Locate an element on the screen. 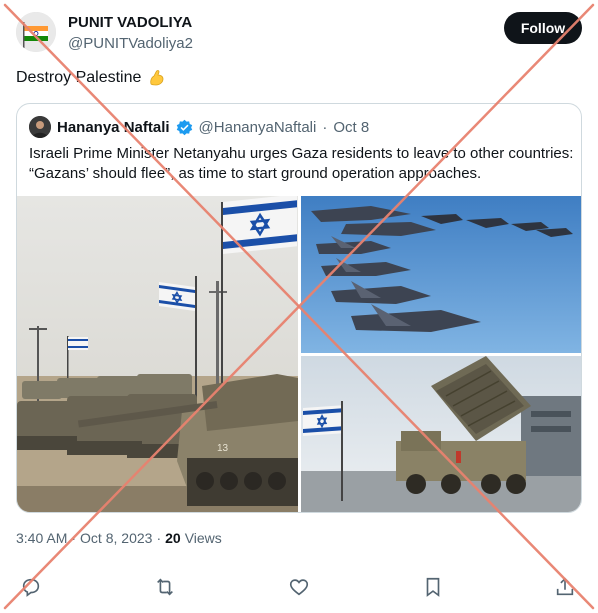  post-meta: 3:40 AM · Oct 8, 2023 · 20 Views is located at coordinates (119, 538).